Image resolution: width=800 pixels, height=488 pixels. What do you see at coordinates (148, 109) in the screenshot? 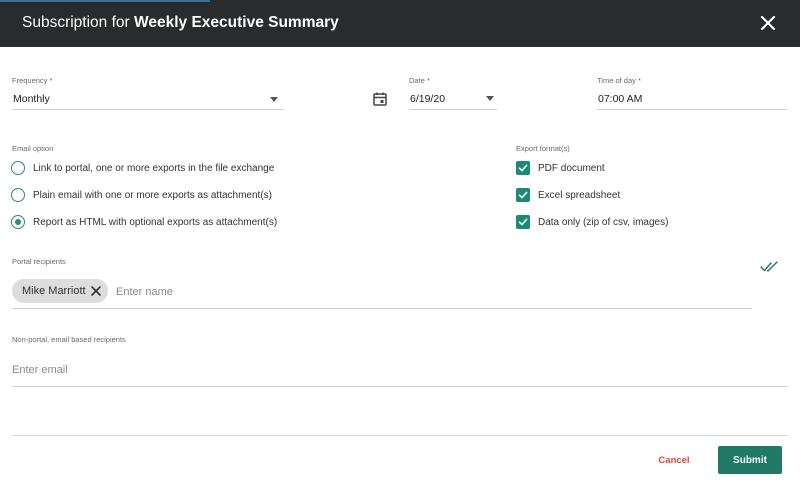
I see `frequency-underline` at bounding box center [148, 109].